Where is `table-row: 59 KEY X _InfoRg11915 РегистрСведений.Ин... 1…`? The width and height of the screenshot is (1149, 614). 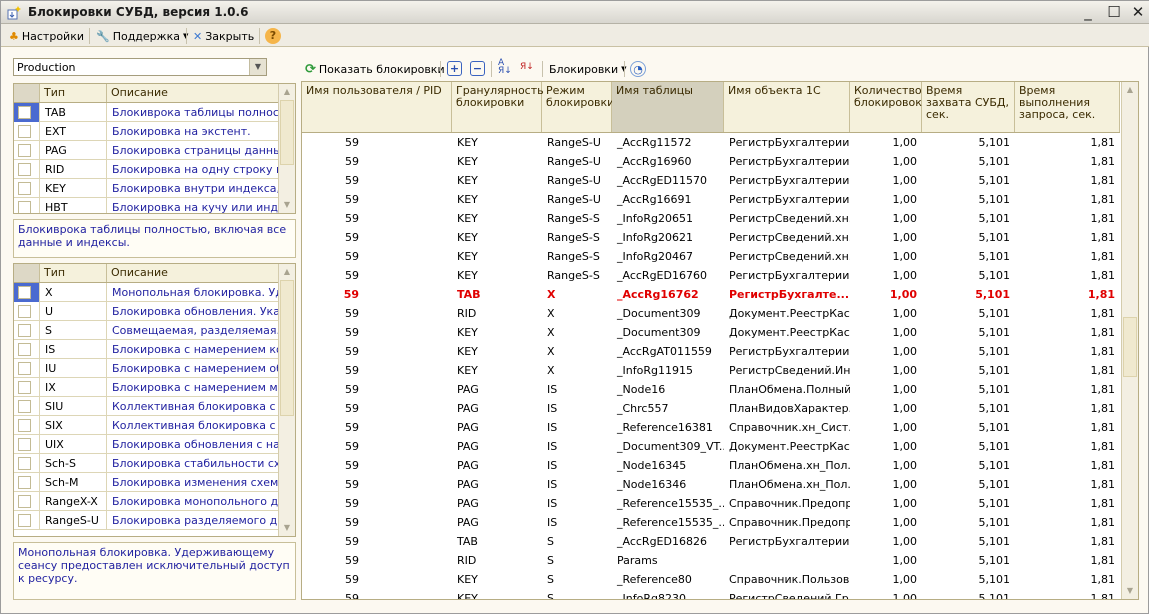 table-row: 59 KEY X _InfoRg11915 РегистрСведений.Ин... 1… is located at coordinates (711, 370).